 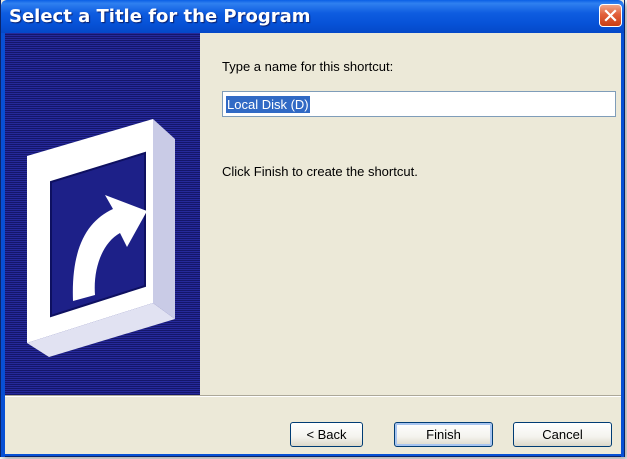 What do you see at coordinates (268, 104) in the screenshot?
I see `shortcut-name-value: Local Disk (D)` at bounding box center [268, 104].